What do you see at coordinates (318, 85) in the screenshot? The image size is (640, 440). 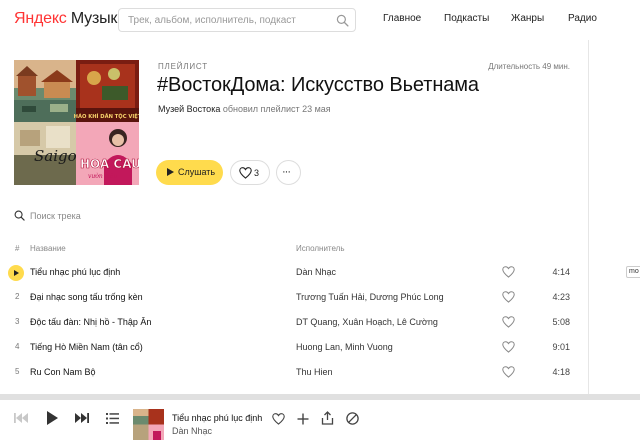 I see `playlist-title: #ВостокДома: Искусство Вьетнама` at bounding box center [318, 85].